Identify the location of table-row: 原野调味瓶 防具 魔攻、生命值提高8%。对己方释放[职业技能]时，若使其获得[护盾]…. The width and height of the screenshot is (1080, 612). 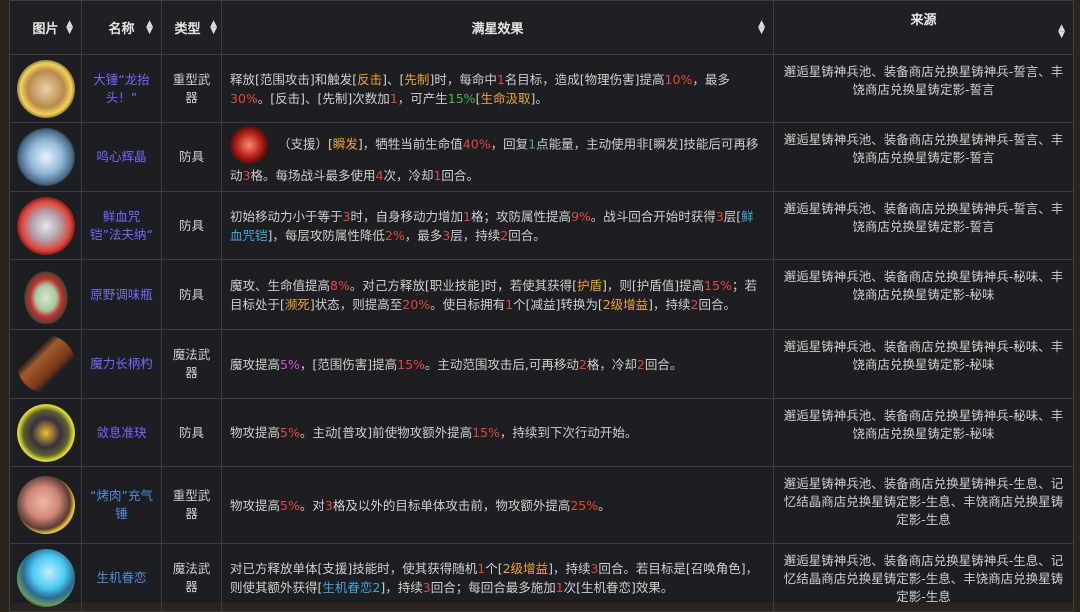
(541, 294).